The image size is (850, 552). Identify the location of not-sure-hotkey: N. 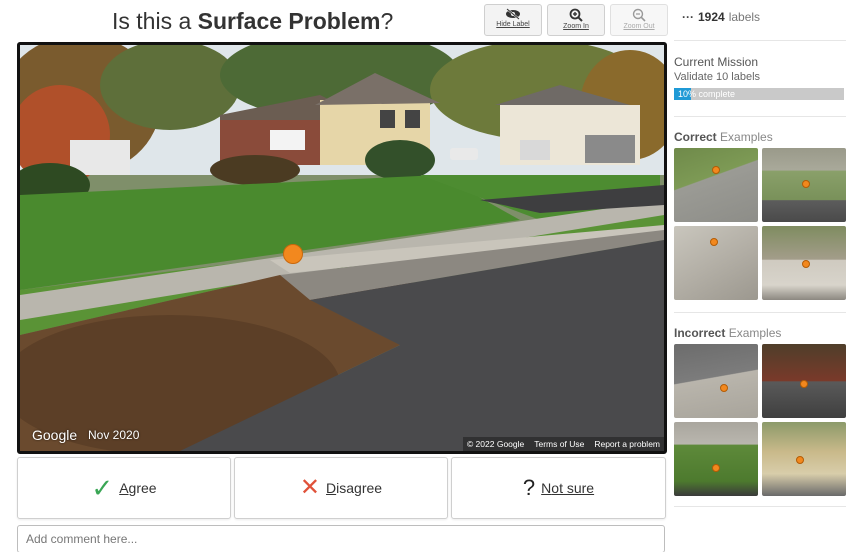
(546, 488).